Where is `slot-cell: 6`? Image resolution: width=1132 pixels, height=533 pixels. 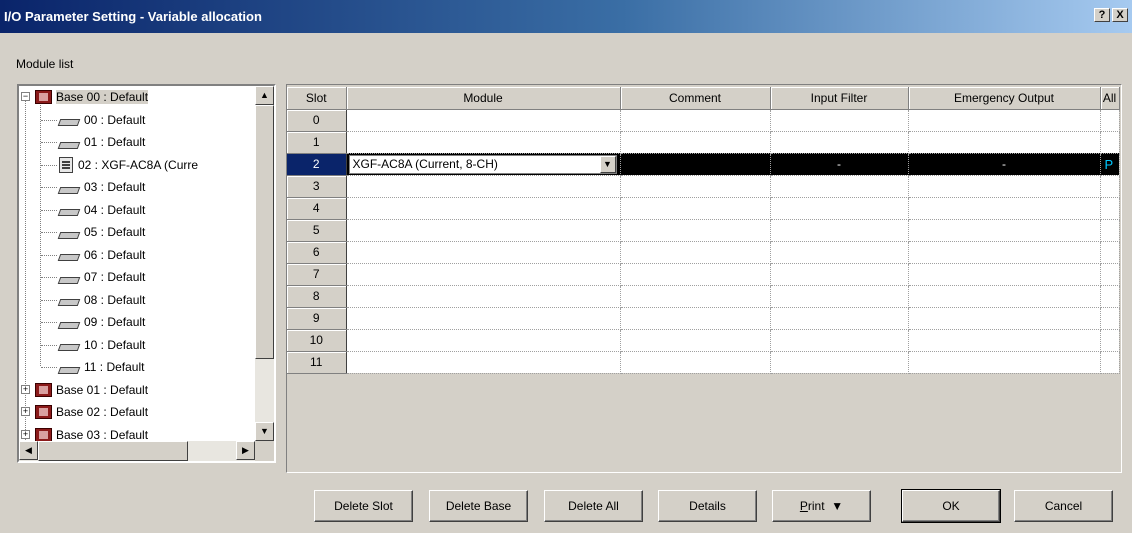
slot-cell: 6 is located at coordinates (317, 252).